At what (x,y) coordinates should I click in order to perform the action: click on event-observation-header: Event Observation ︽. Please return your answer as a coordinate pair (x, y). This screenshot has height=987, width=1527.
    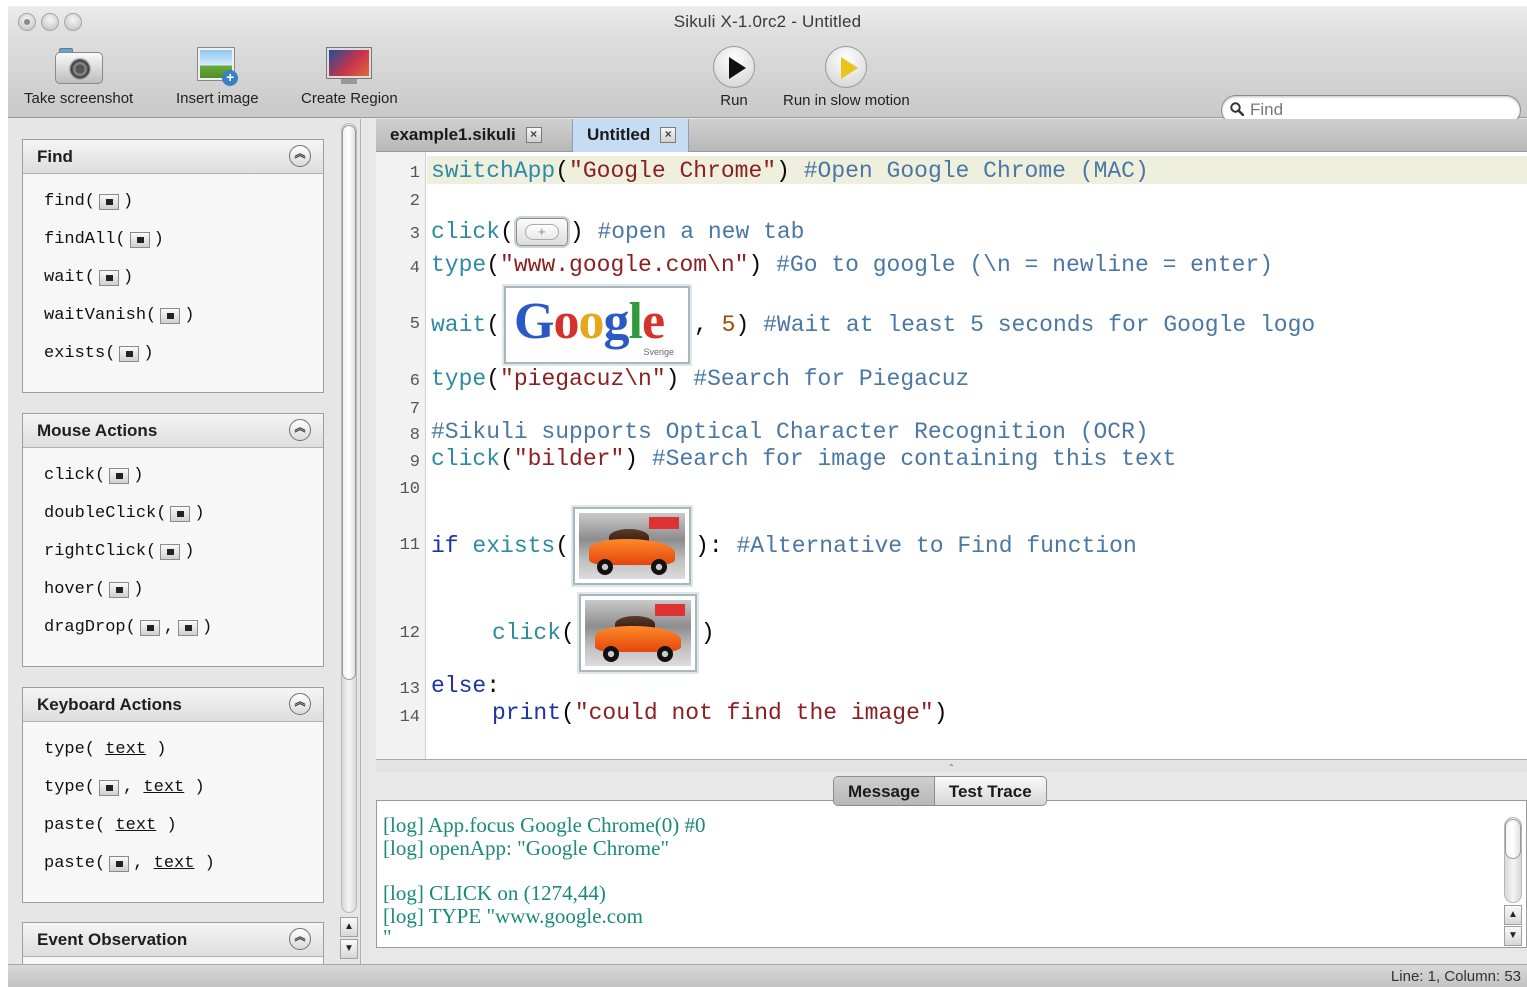
    Looking at the image, I should click on (173, 940).